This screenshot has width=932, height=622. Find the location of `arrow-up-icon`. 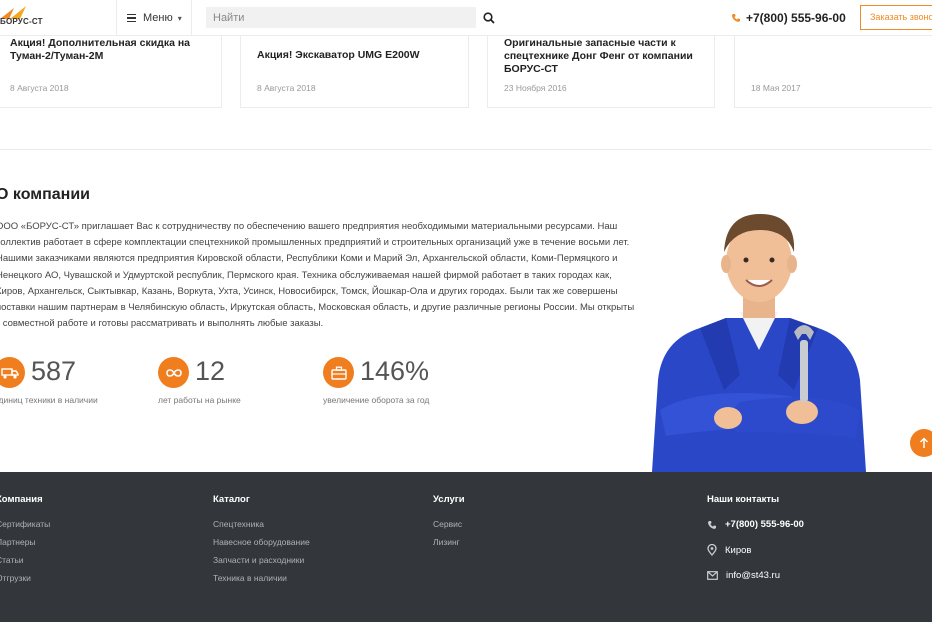

arrow-up-icon is located at coordinates (924, 442).